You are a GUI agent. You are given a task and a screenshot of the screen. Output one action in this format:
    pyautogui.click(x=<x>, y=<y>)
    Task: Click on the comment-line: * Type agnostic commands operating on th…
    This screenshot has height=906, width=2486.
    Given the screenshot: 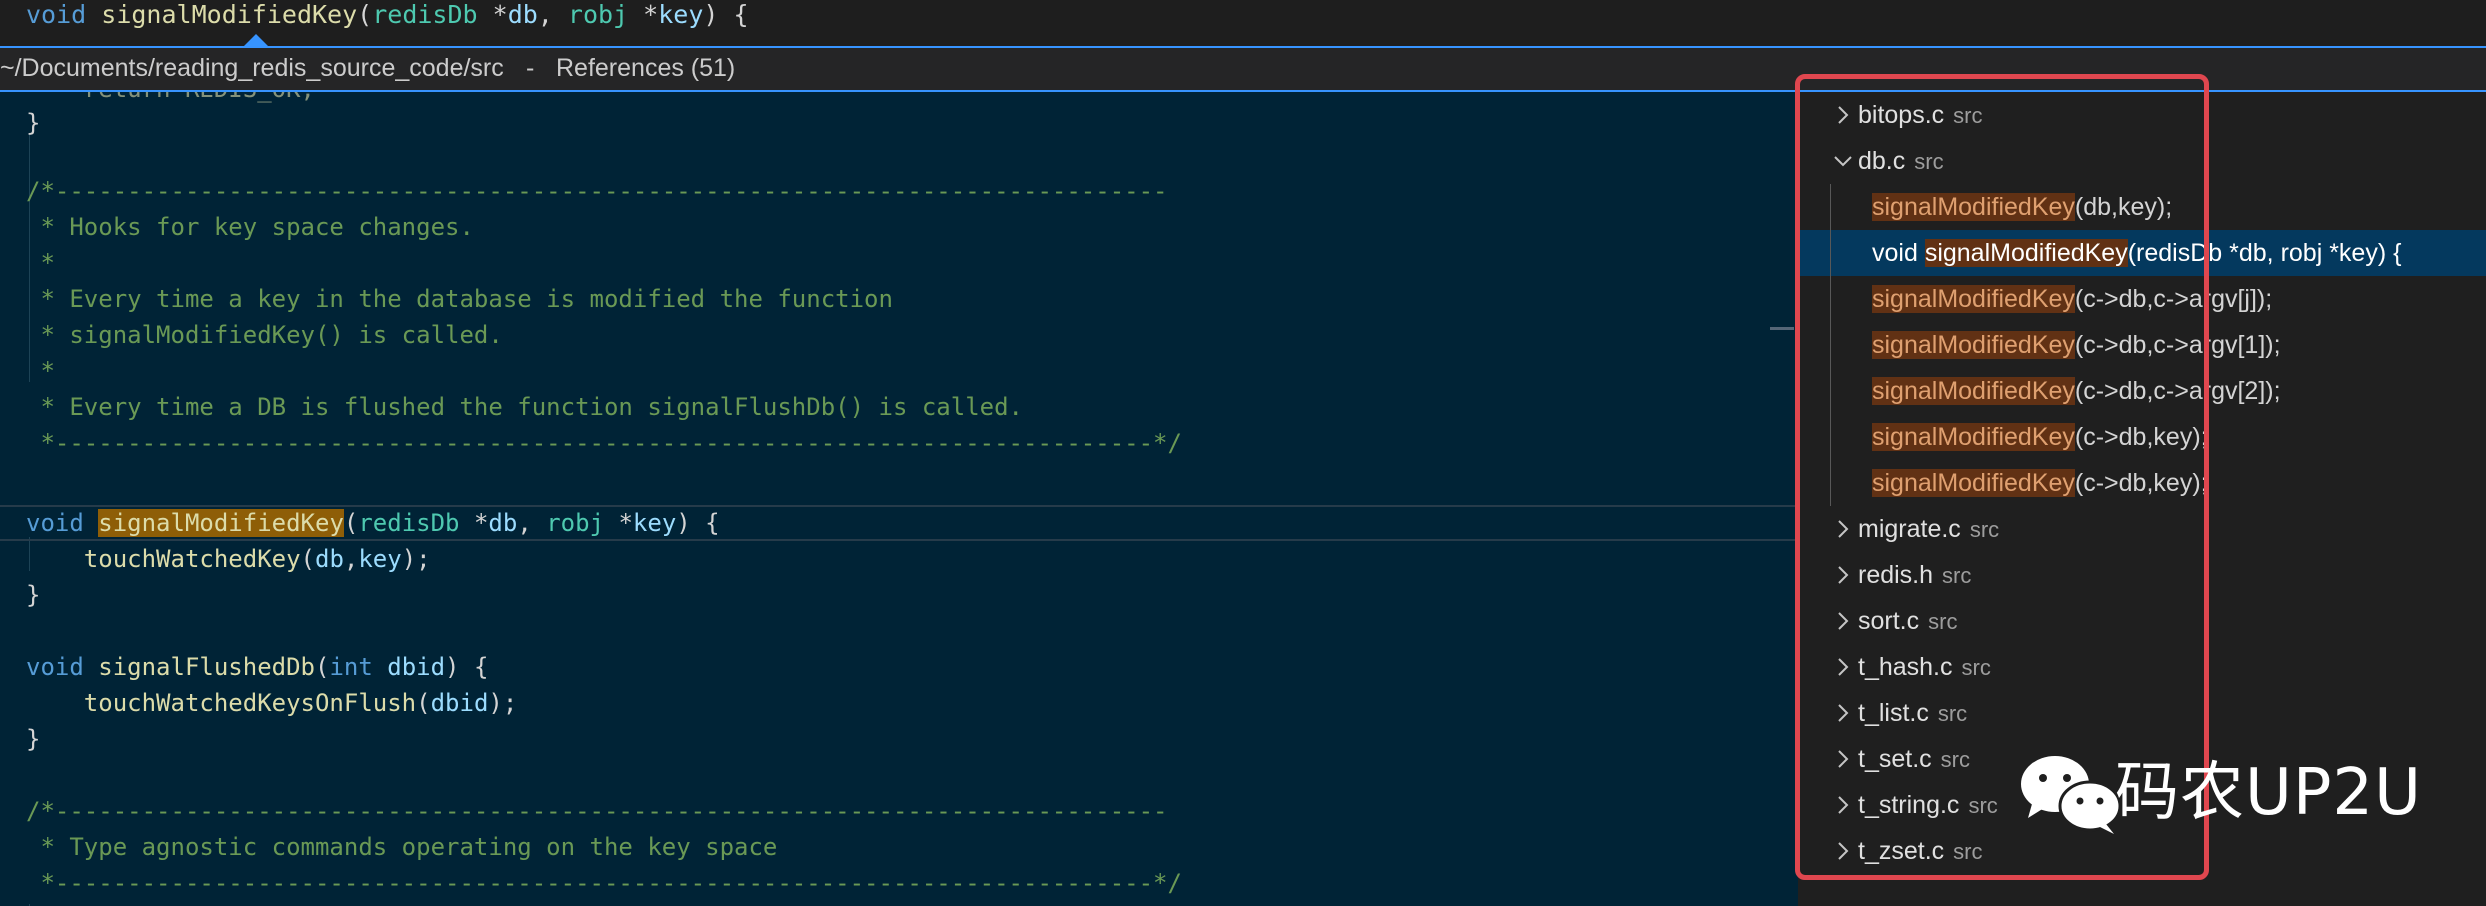 What is the action you would take?
    pyautogui.click(x=401, y=847)
    